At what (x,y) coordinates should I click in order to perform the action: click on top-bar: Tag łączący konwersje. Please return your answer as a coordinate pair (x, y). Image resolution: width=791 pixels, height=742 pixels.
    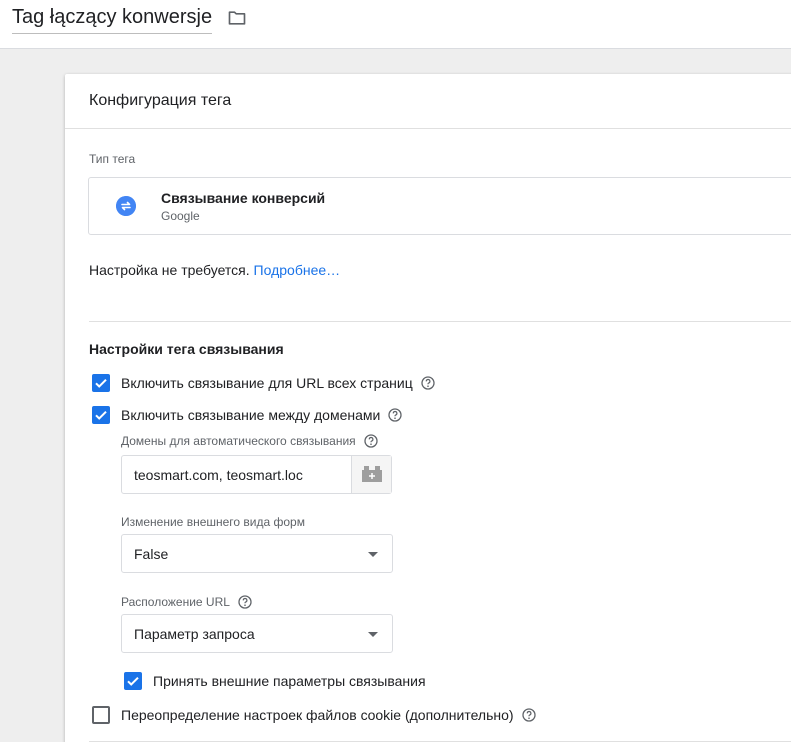
    Looking at the image, I should click on (395, 24).